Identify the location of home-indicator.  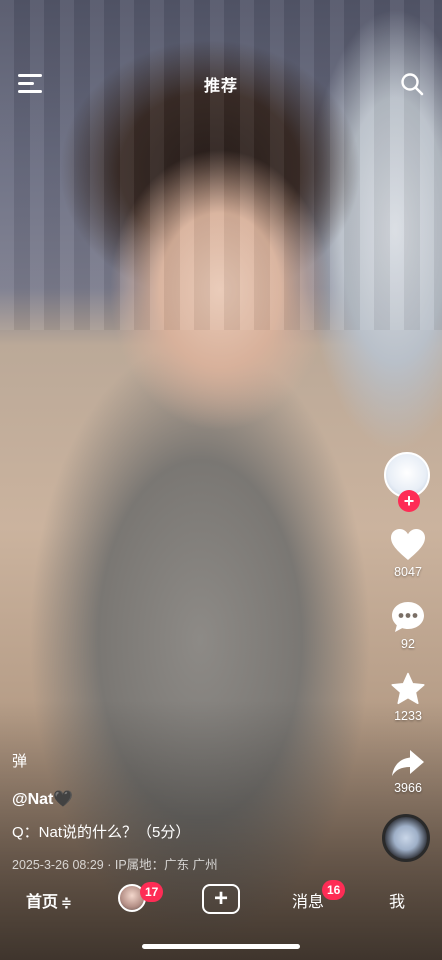
(221, 946).